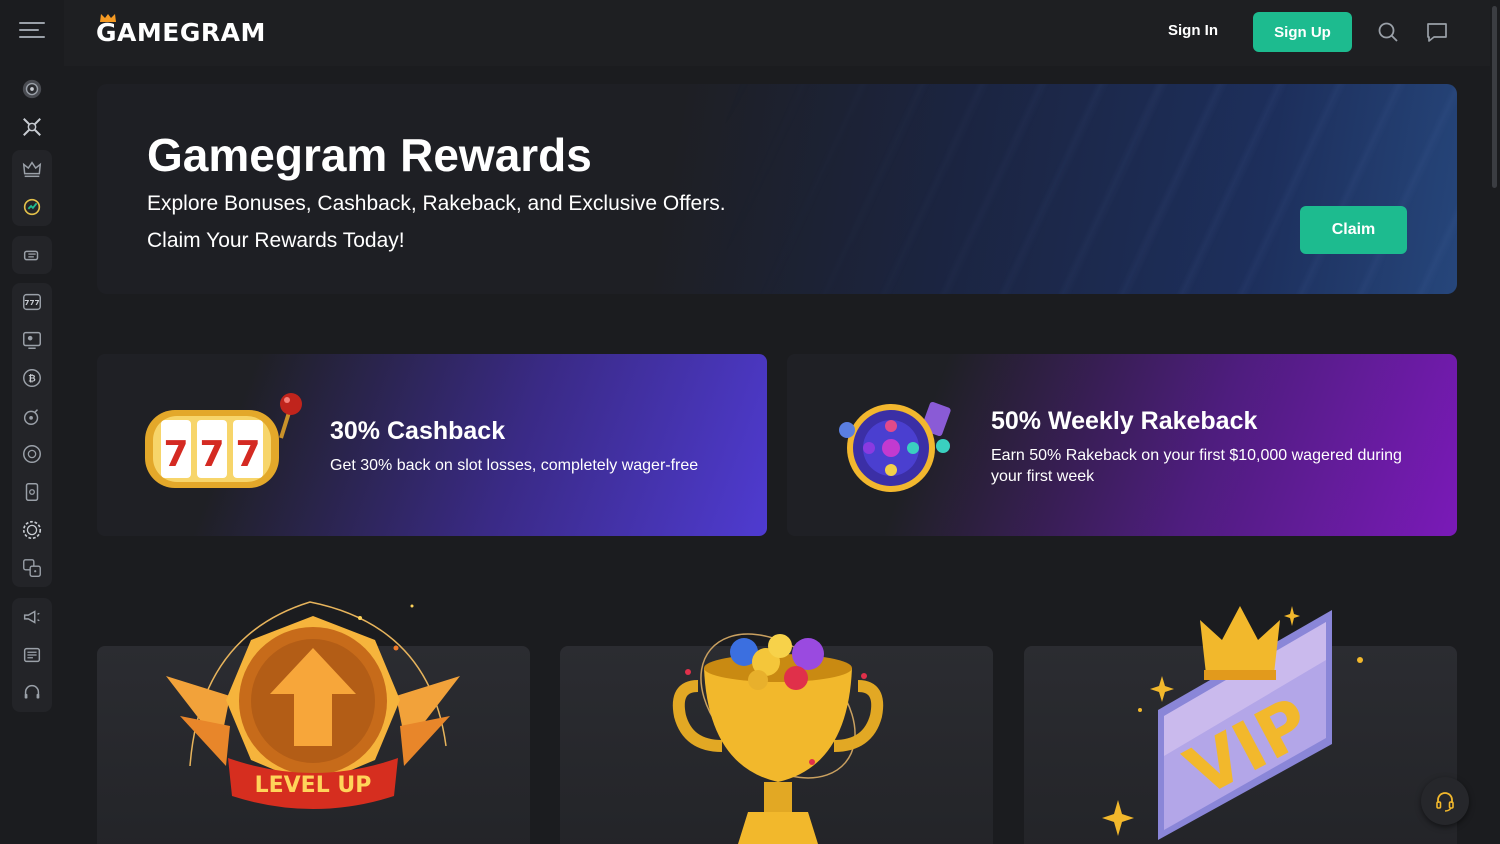  What do you see at coordinates (1388, 32) in the screenshot?
I see `search-icon` at bounding box center [1388, 32].